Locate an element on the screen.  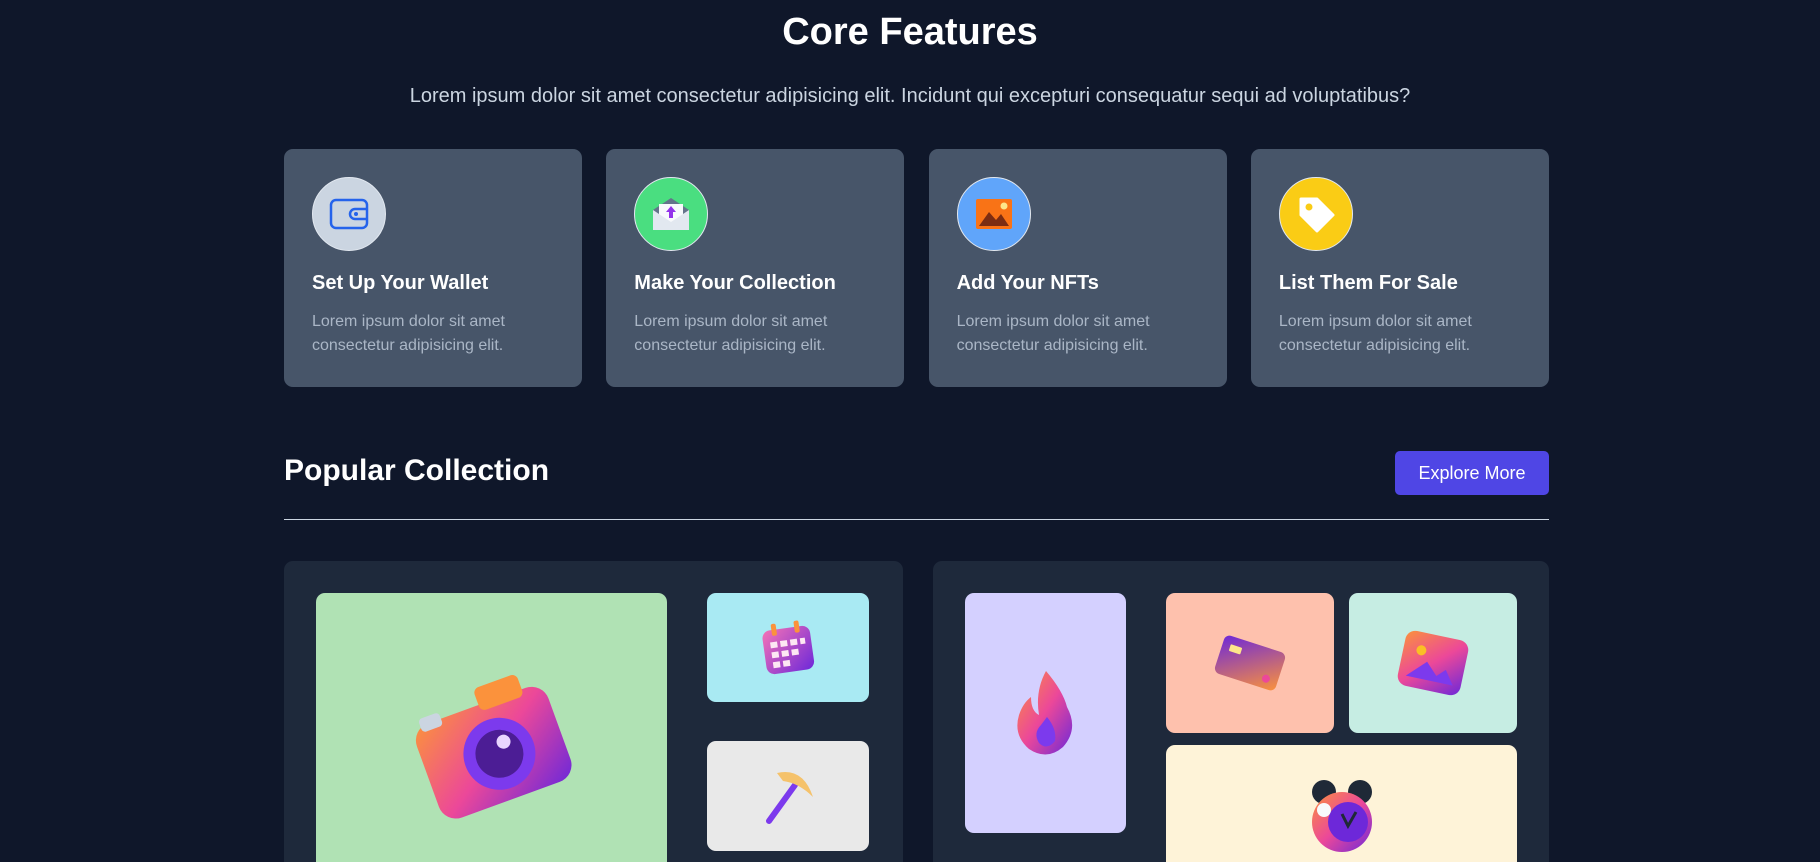
collection-tile-photo is located at coordinates (1433, 663).